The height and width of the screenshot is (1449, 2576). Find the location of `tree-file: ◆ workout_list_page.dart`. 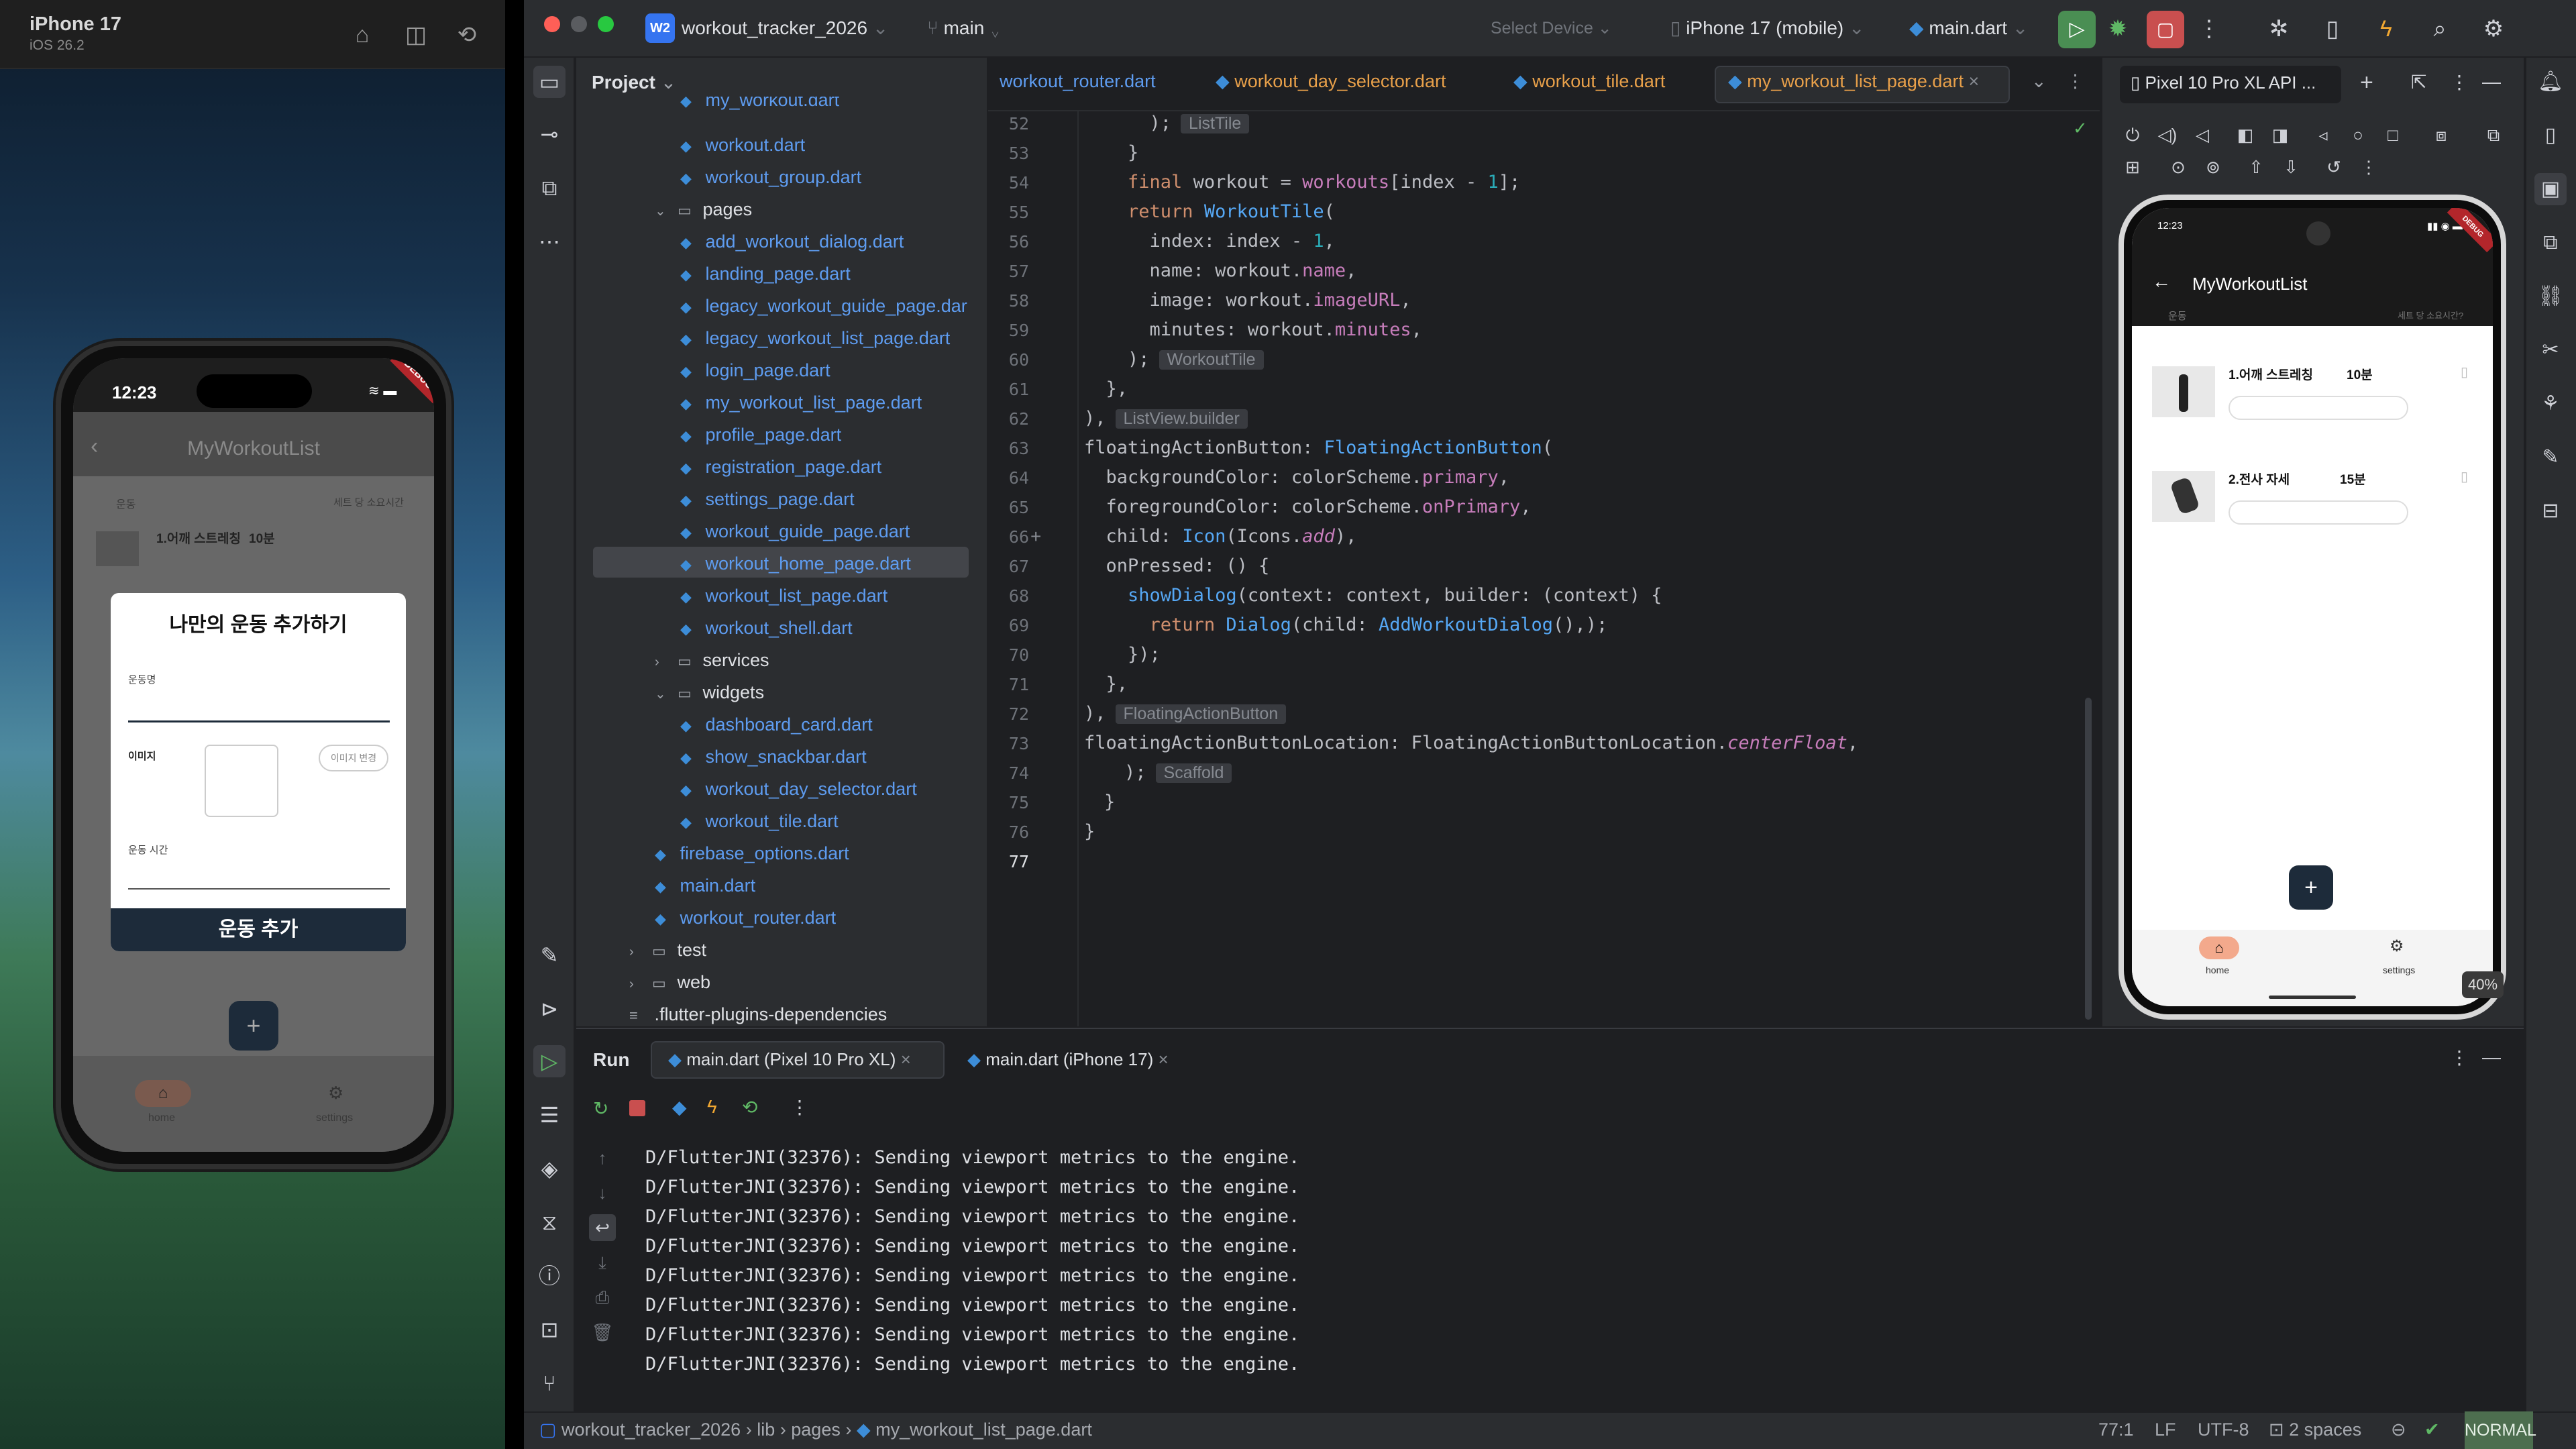

tree-file: ◆ workout_list_page.dart is located at coordinates (784, 596).